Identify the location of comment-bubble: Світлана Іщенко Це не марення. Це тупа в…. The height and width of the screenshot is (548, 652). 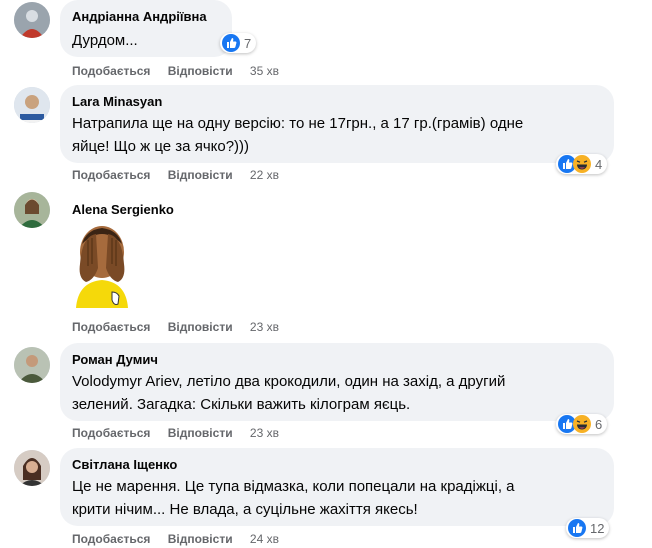
(337, 487).